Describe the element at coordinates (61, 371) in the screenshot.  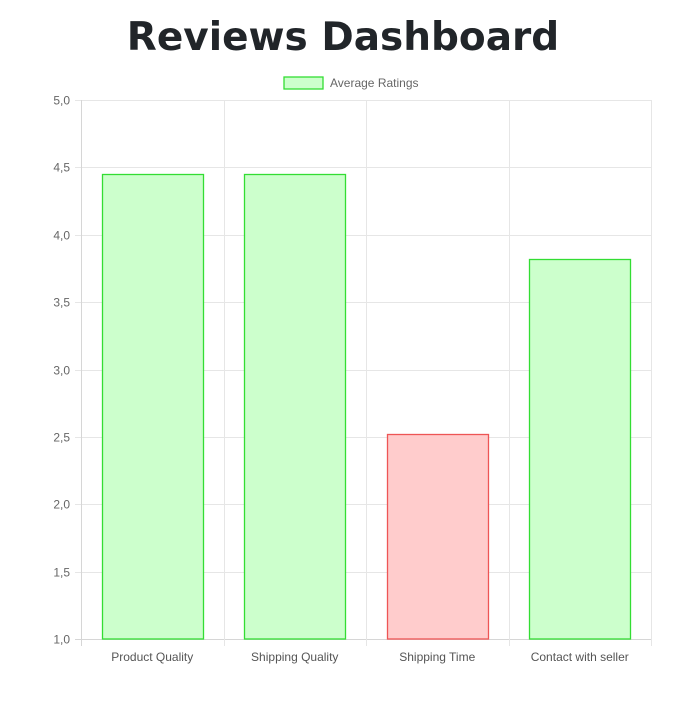
I see `y-tick-label: 3,0` at that location.